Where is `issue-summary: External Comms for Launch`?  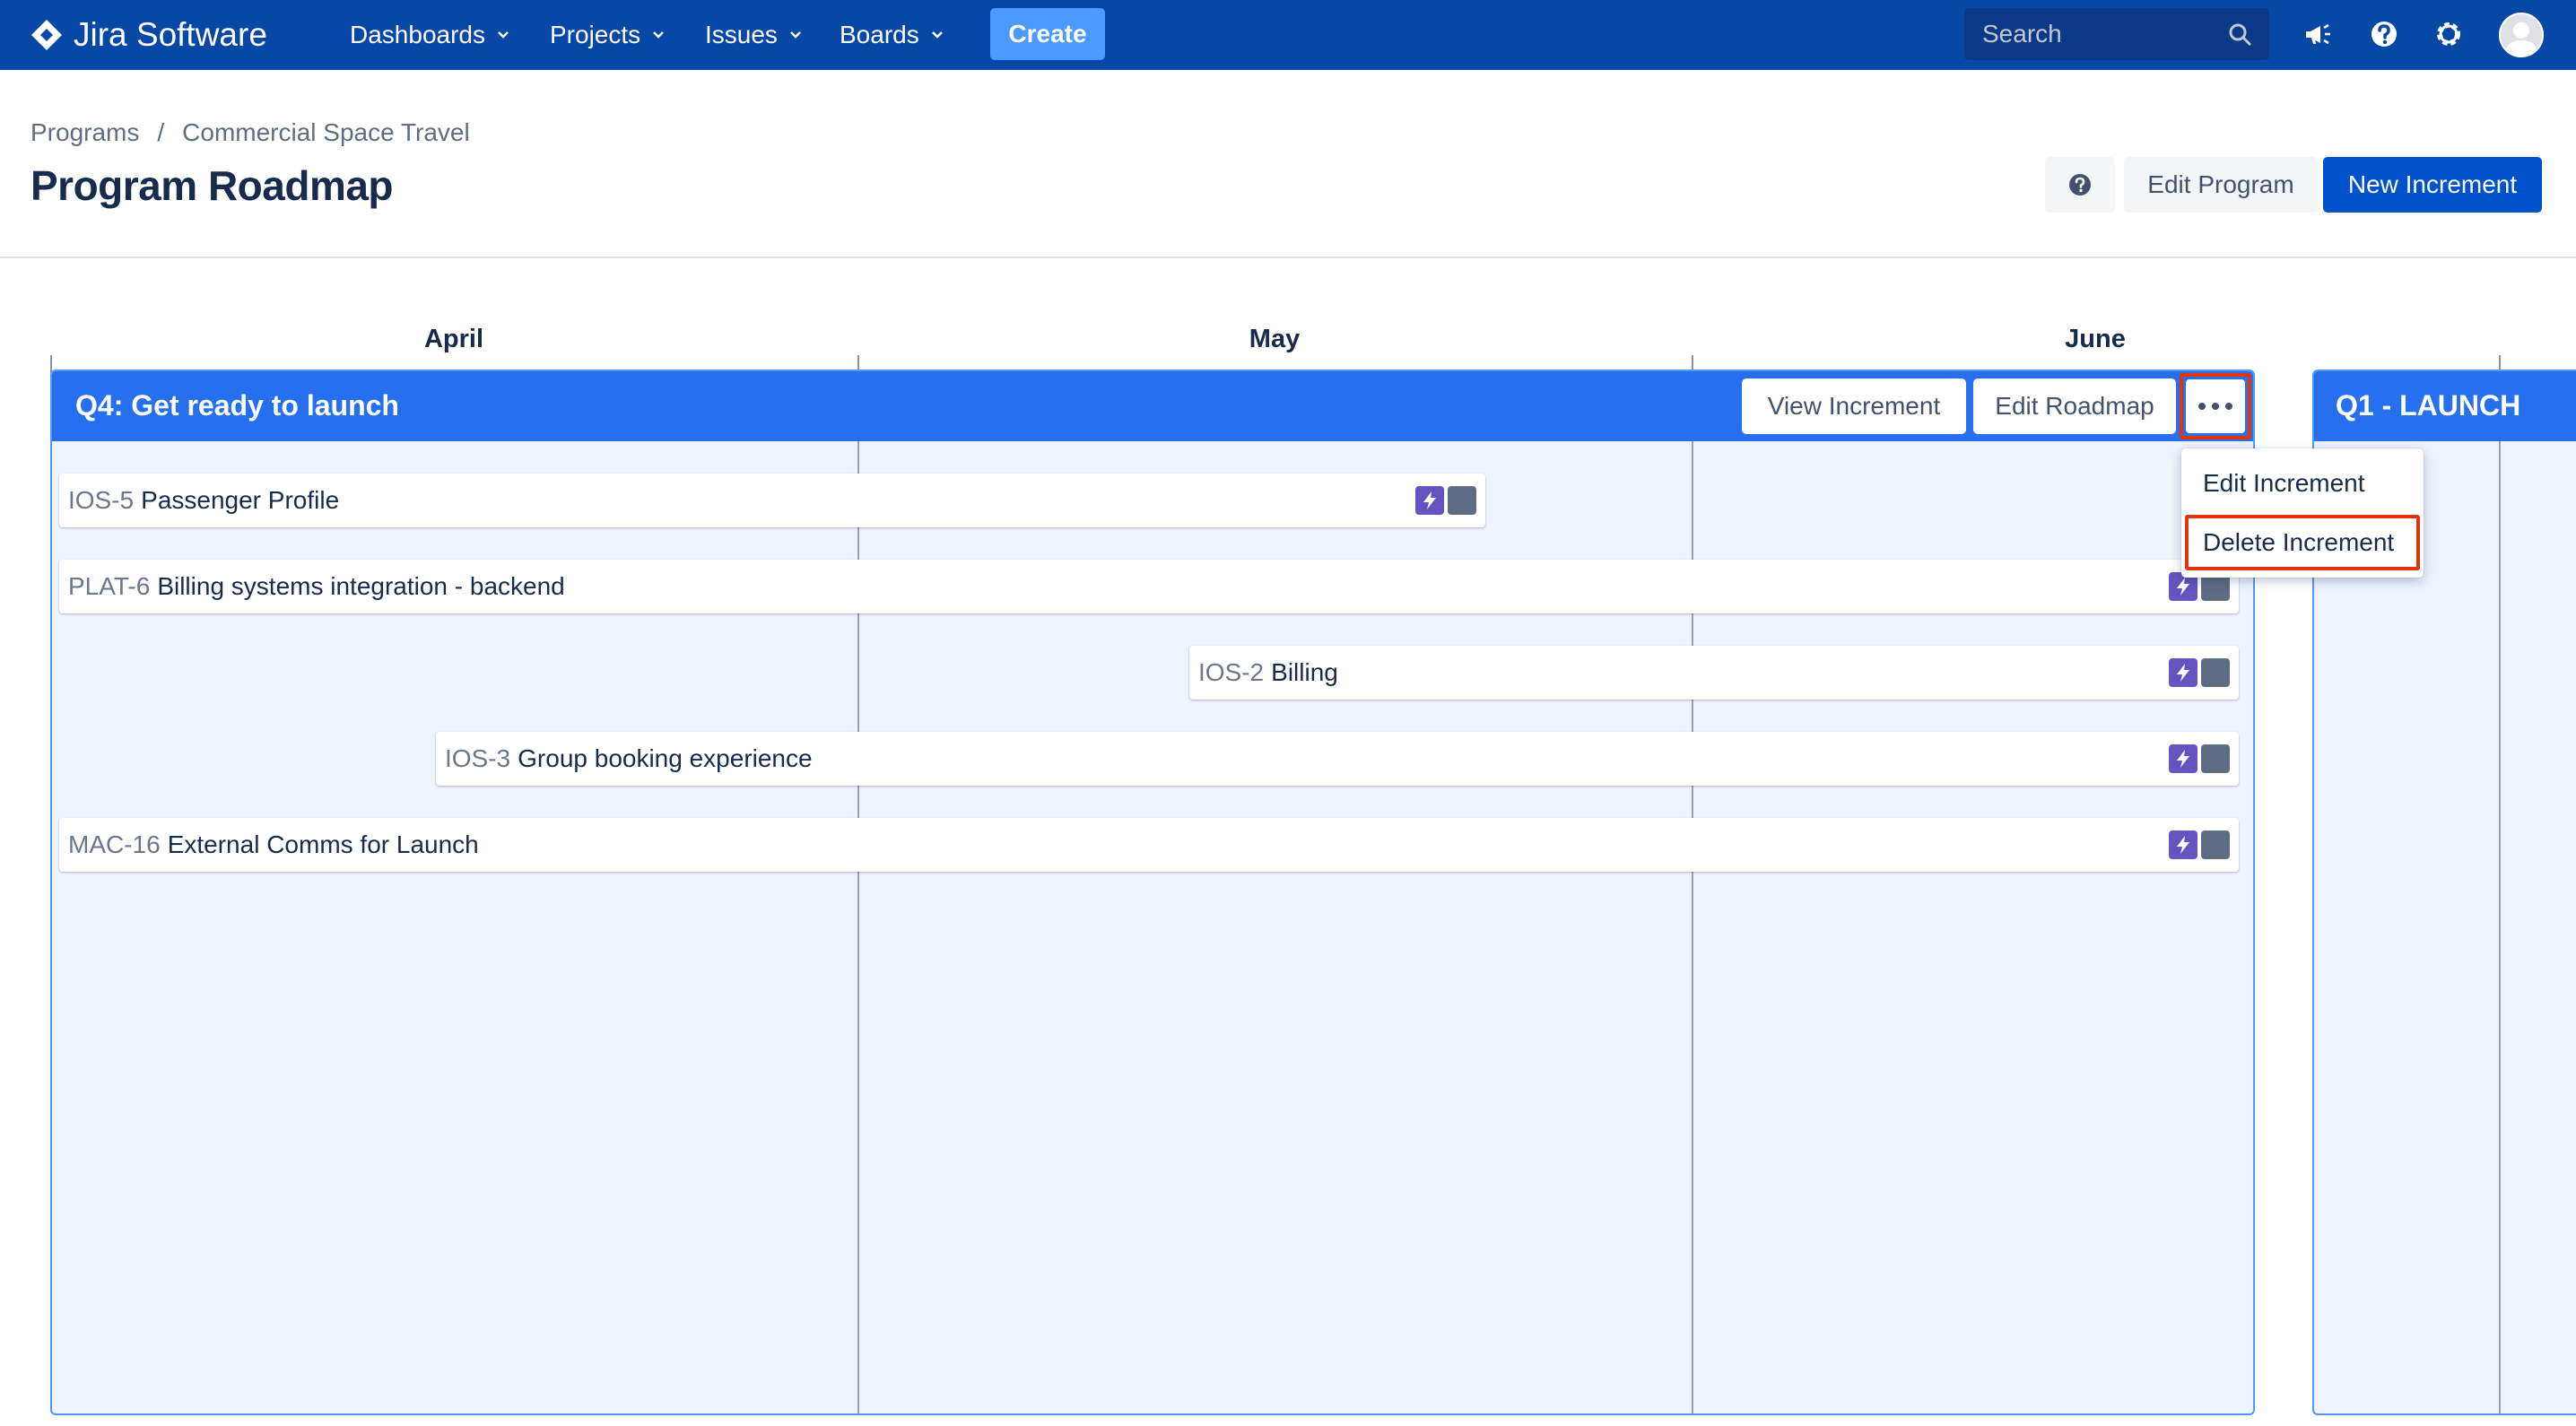 issue-summary: External Comms for Launch is located at coordinates (323, 844).